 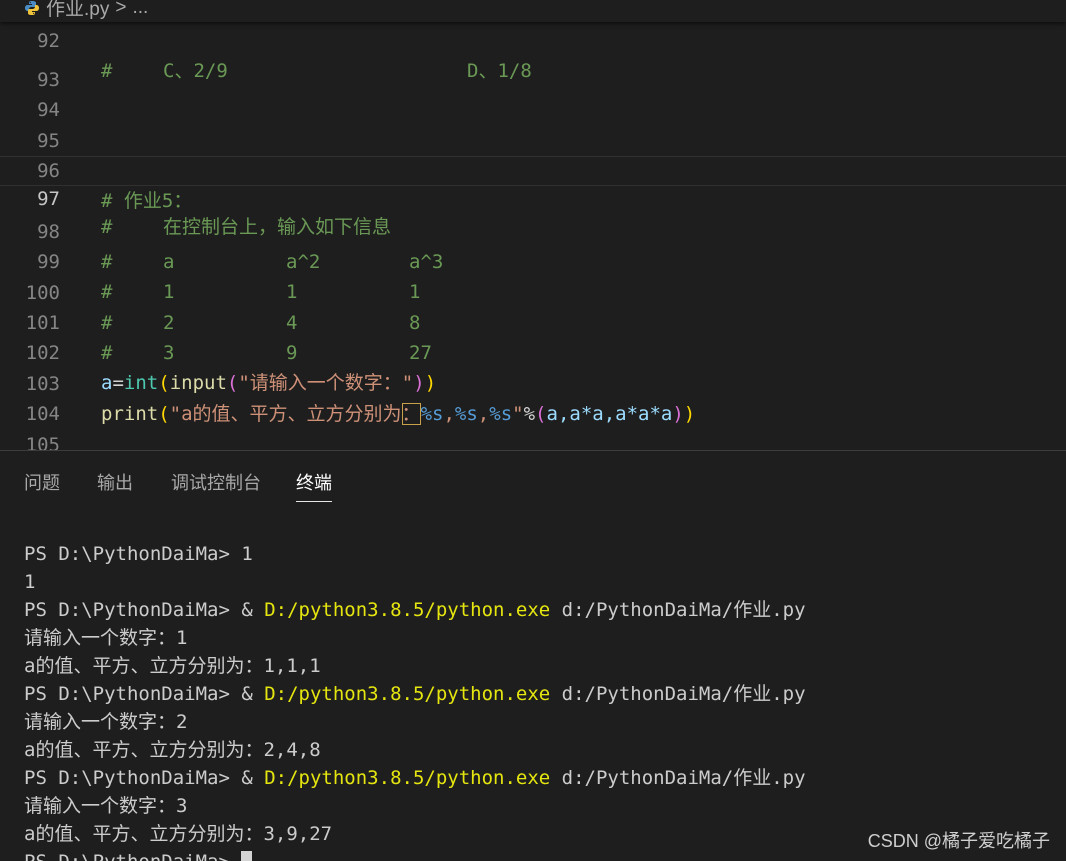 What do you see at coordinates (178, 834) in the screenshot?
I see `terminal-line: a的值、平方、立方分别为：3,9,27` at bounding box center [178, 834].